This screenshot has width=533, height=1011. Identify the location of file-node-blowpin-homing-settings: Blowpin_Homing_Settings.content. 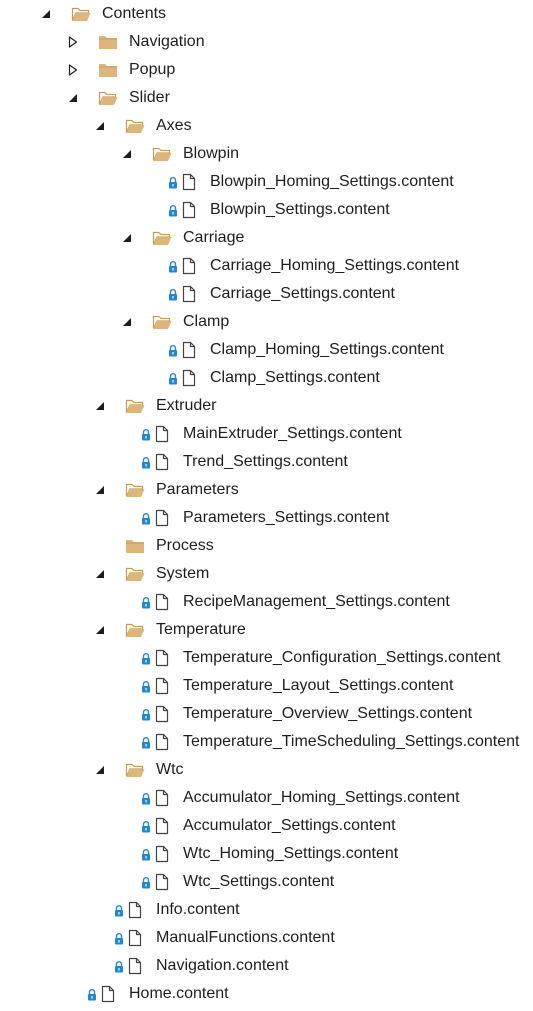
(266, 182).